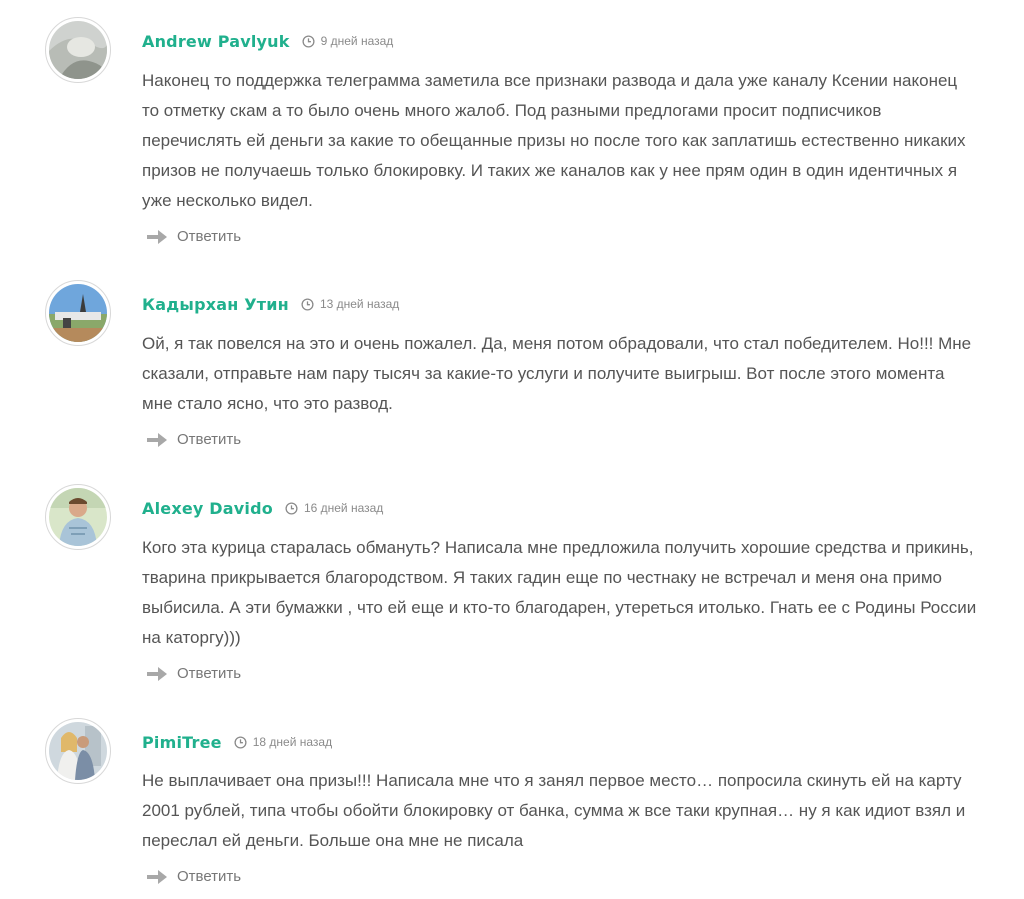 The height and width of the screenshot is (899, 1024). What do you see at coordinates (292, 742) in the screenshot?
I see `comment-time-text: 18 дней назад` at bounding box center [292, 742].